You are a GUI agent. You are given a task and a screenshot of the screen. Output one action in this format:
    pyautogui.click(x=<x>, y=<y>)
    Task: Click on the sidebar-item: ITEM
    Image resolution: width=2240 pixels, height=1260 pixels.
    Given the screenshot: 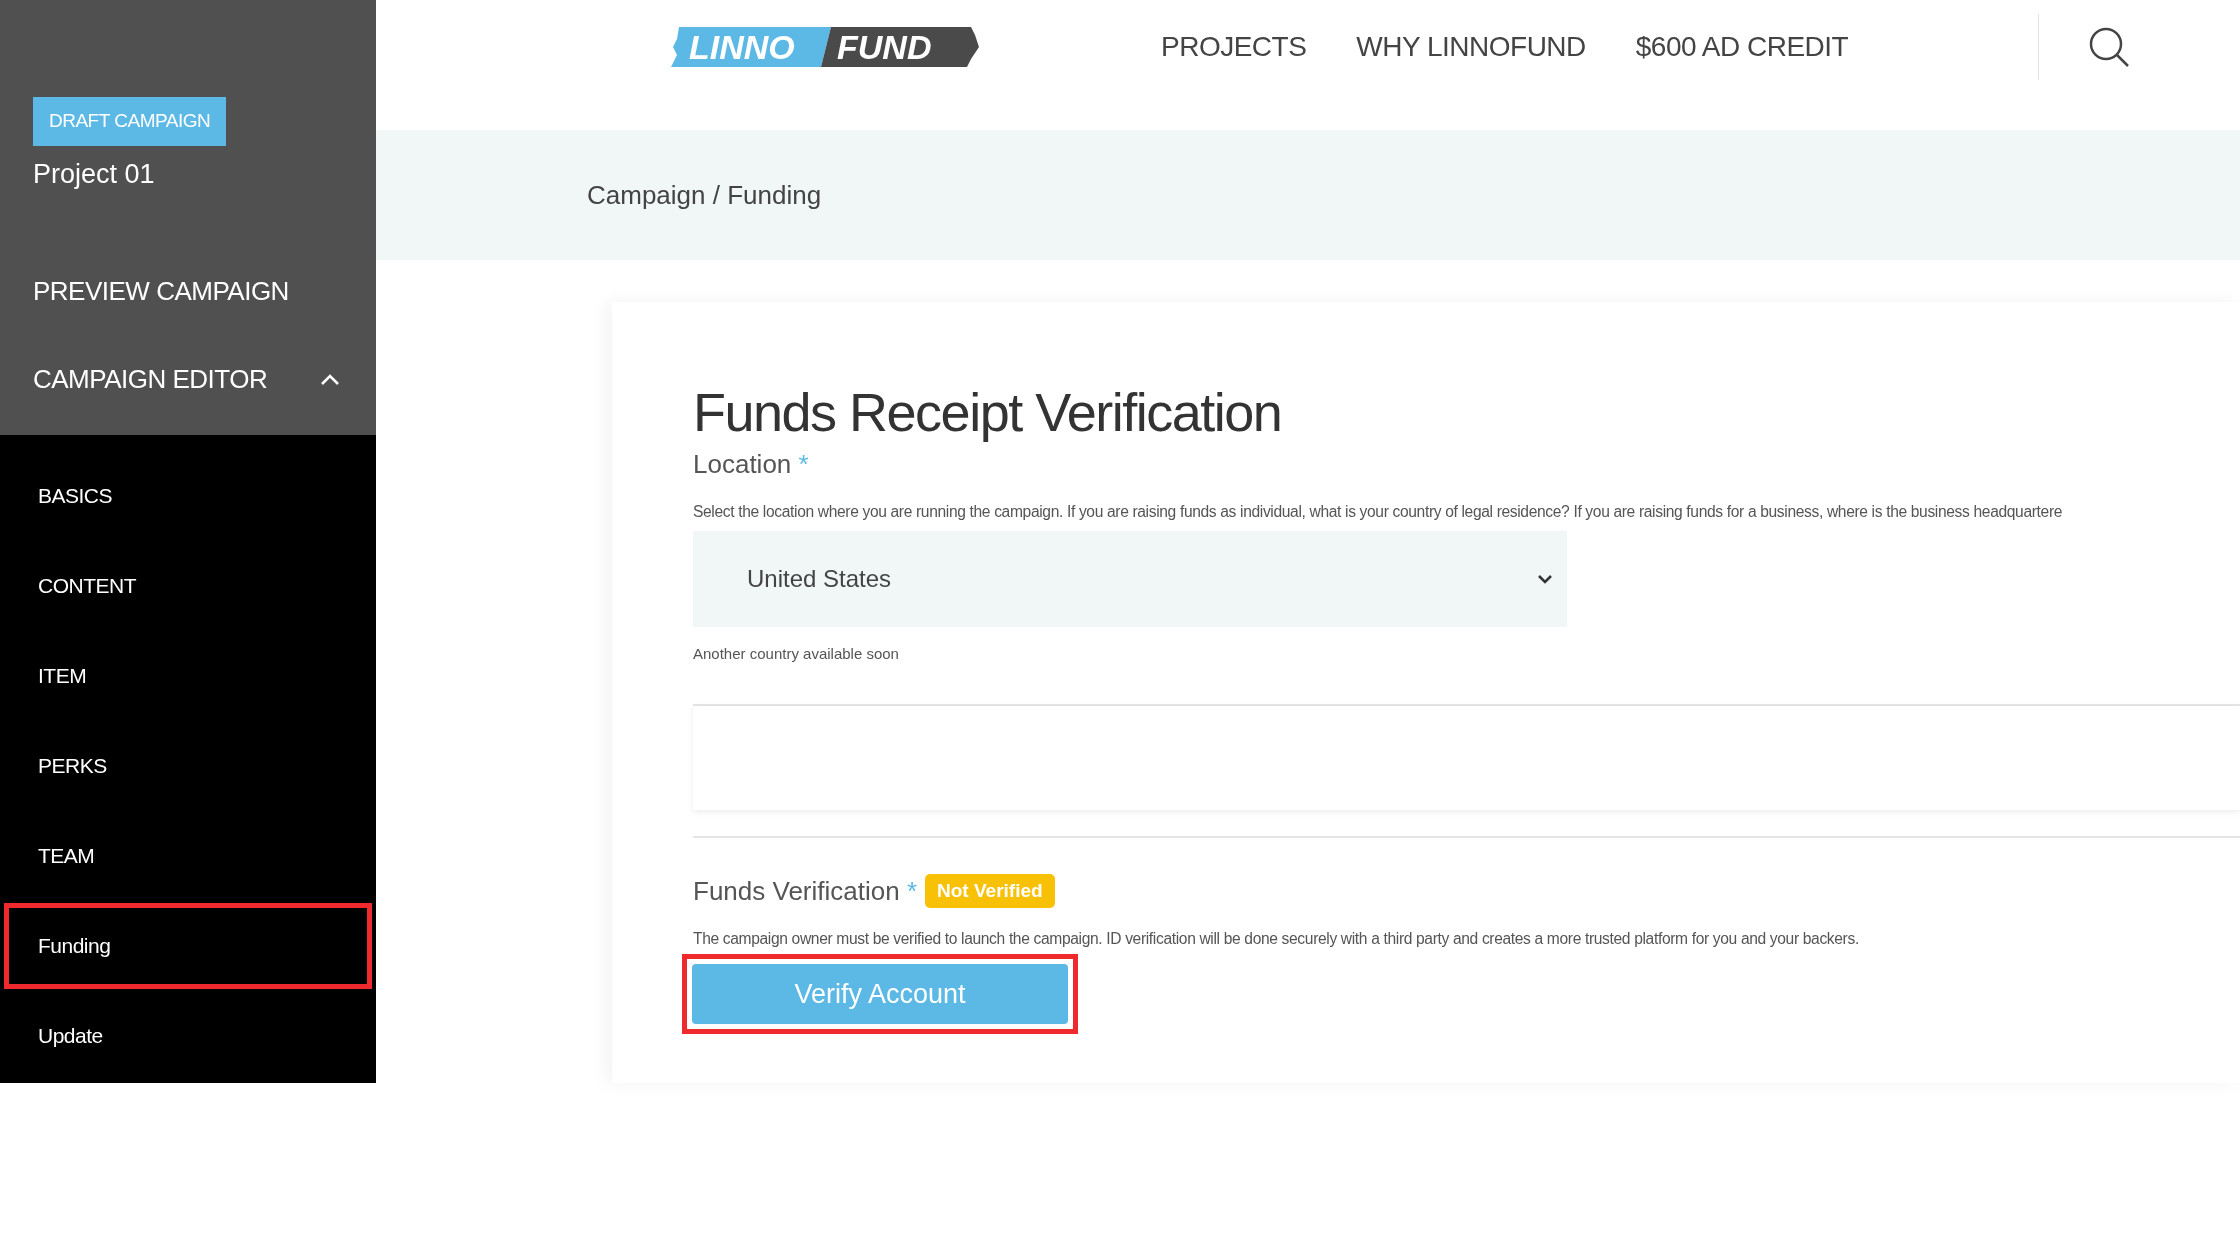 What is the action you would take?
    pyautogui.click(x=188, y=676)
    